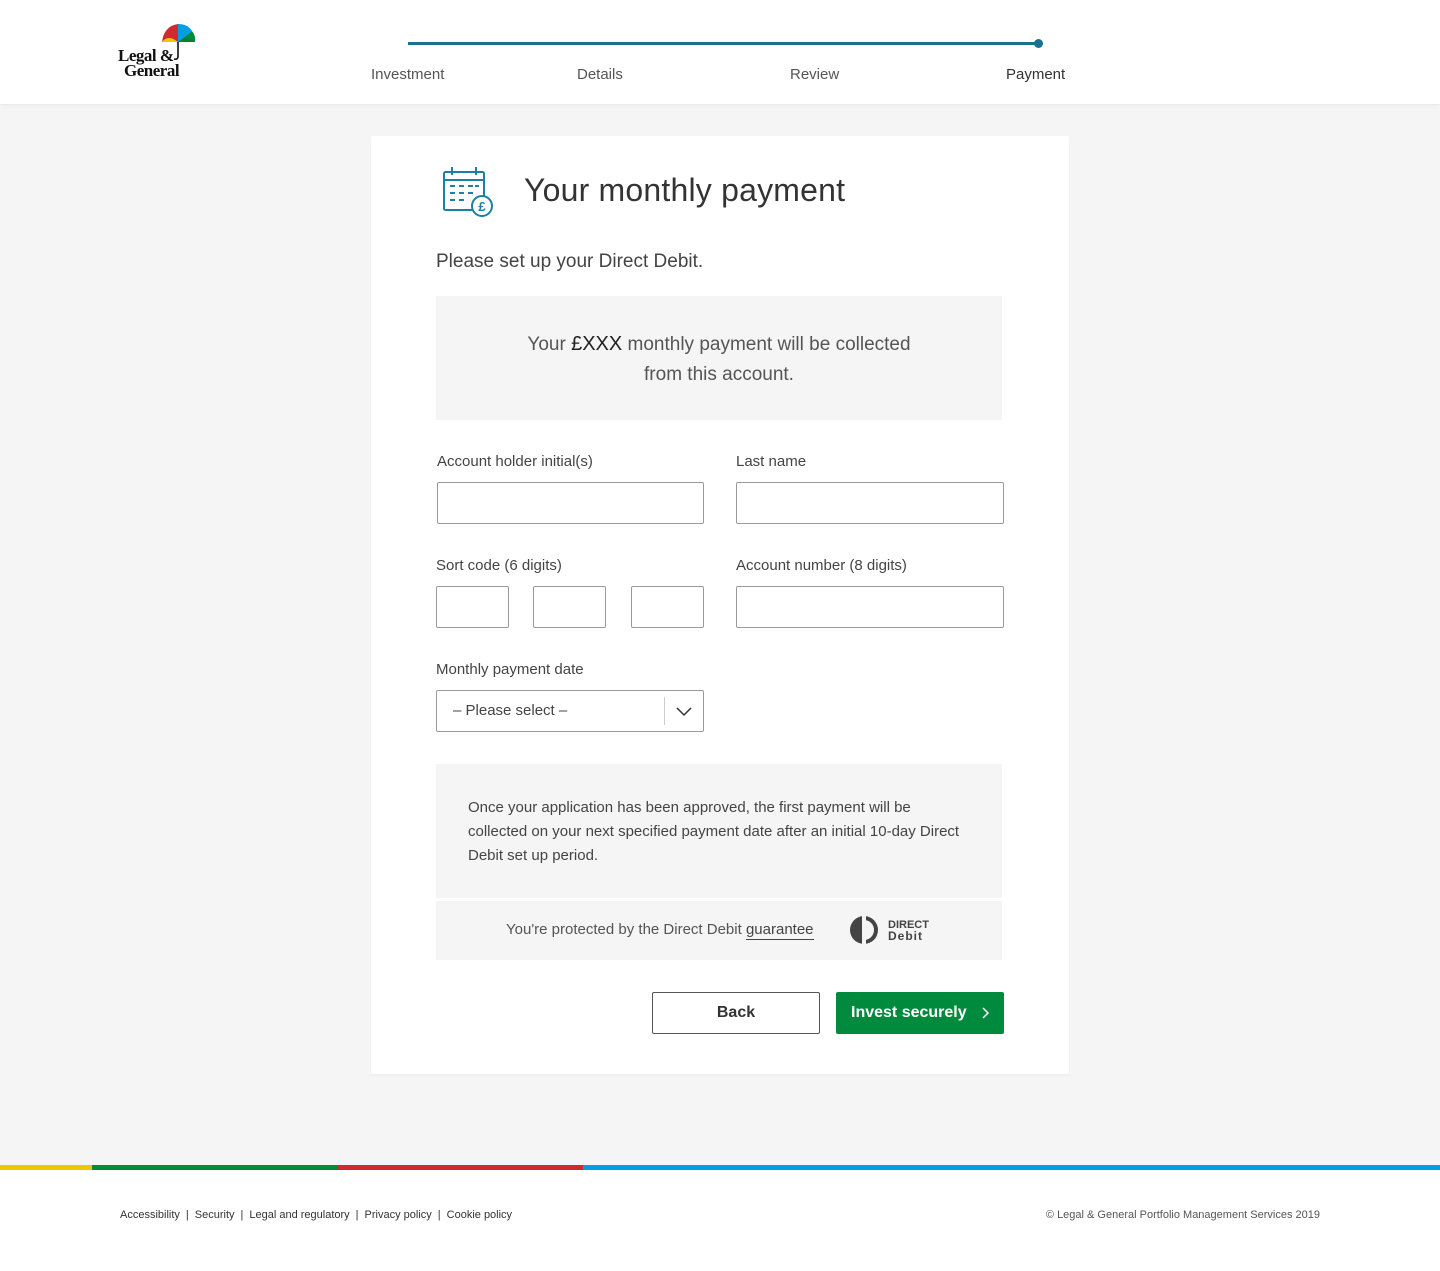 This screenshot has width=1440, height=1271. I want to click on logo-wordmark: Legal & General, so click(149, 63).